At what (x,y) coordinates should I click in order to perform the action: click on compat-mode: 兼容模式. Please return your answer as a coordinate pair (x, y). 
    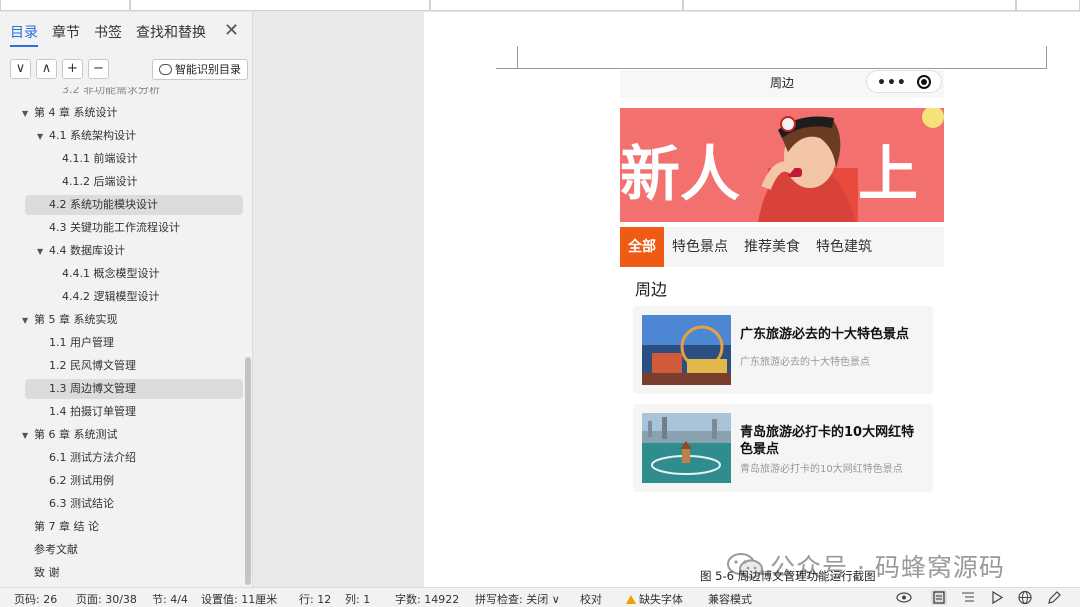
    Looking at the image, I should click on (730, 599).